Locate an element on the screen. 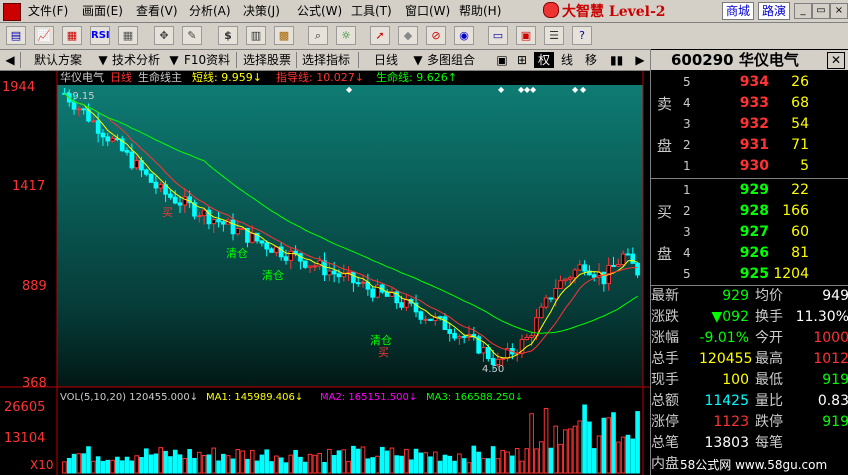 Image resolution: width=848 pixels, height=475 pixels. timeshare-icon: ▦ is located at coordinates (72, 35).